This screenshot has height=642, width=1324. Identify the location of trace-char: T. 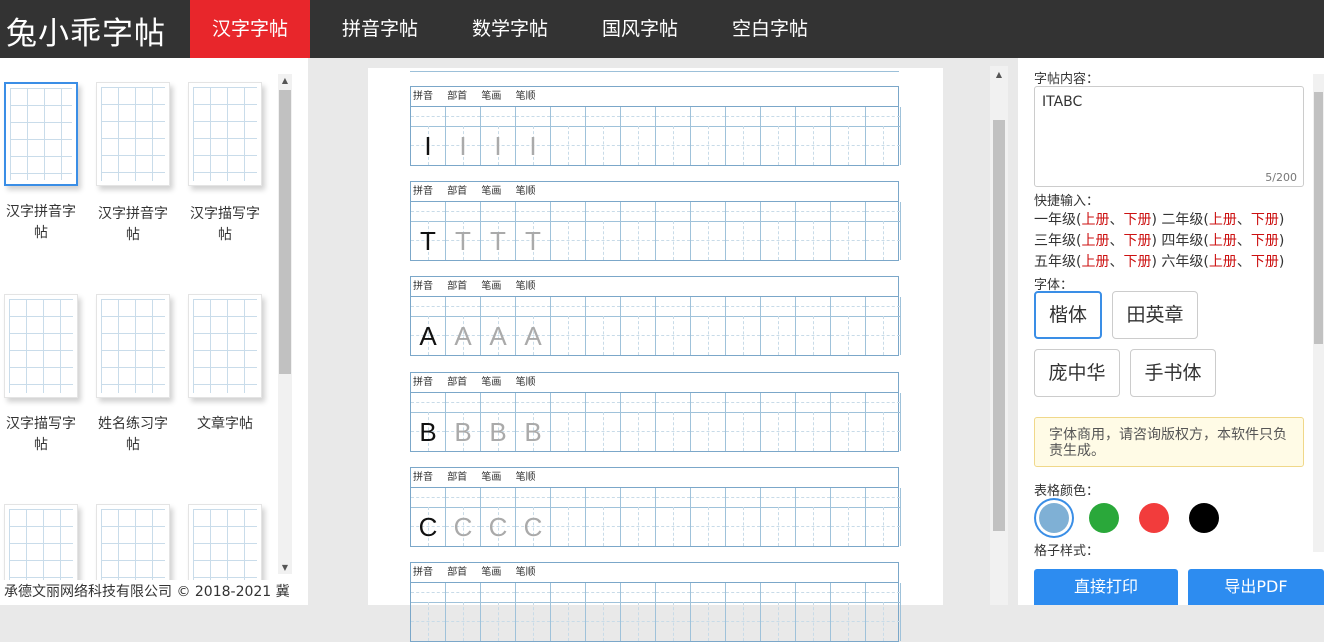
(498, 241).